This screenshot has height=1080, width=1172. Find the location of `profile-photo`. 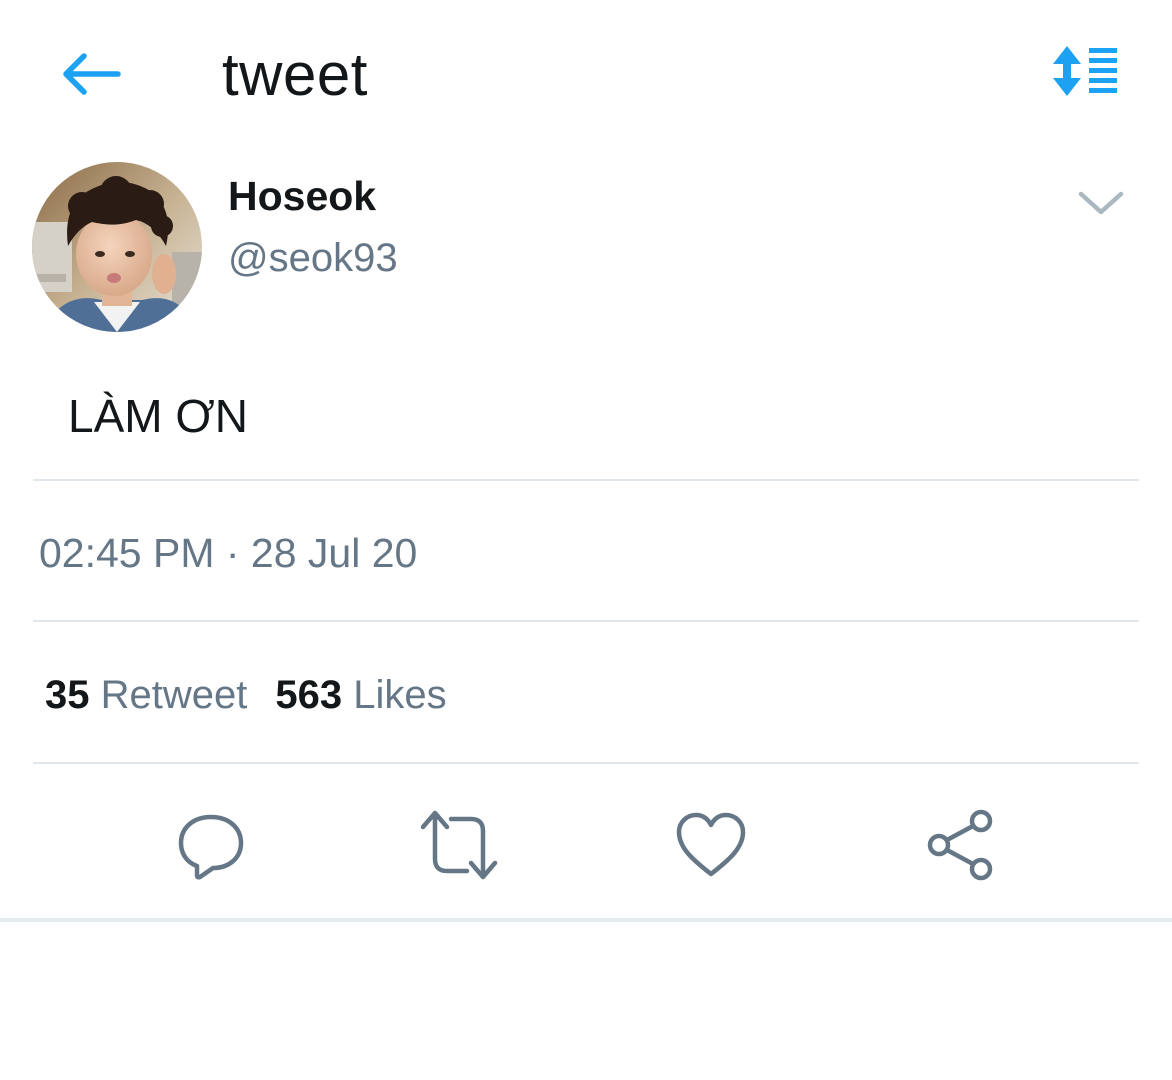

profile-photo is located at coordinates (117, 247).